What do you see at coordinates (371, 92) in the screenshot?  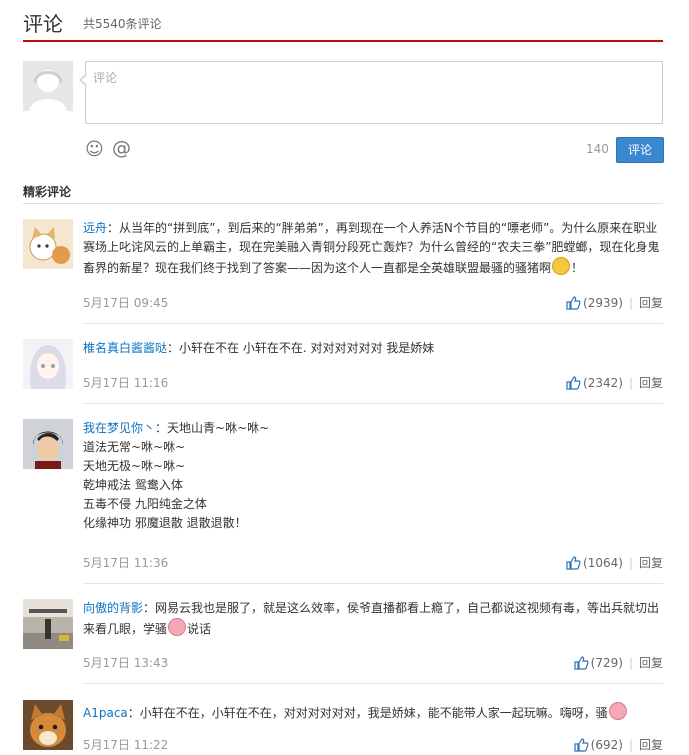 I see `comment-input: 评论` at bounding box center [371, 92].